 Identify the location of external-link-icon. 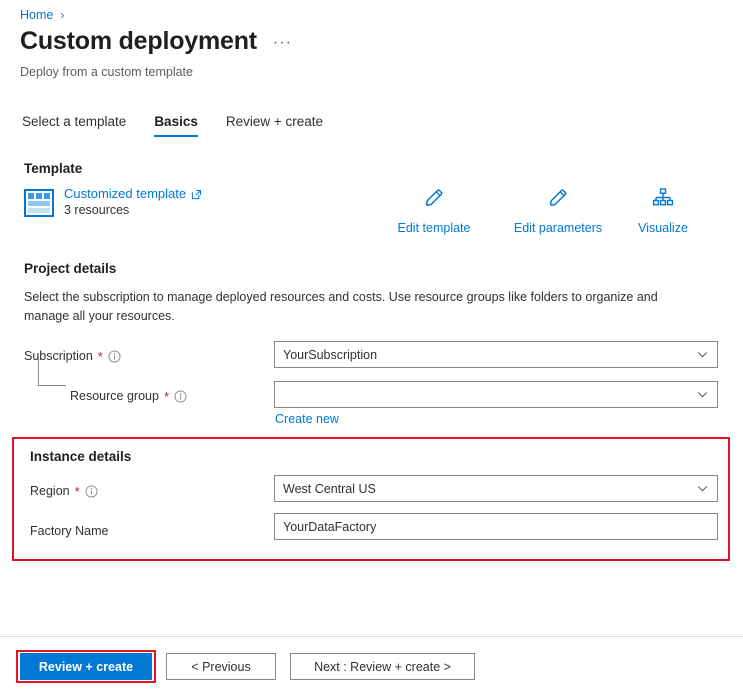
(196, 194).